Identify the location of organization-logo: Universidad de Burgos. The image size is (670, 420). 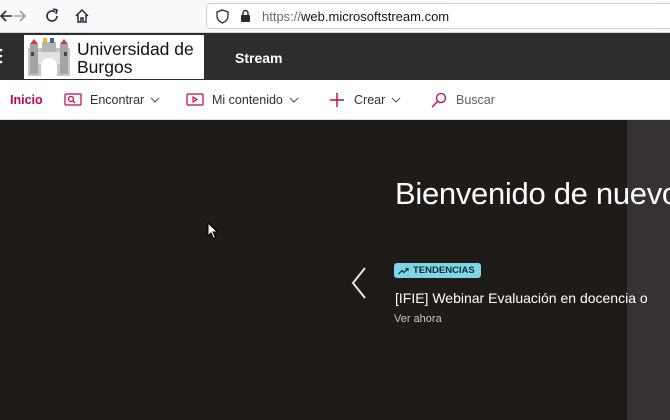
(114, 57).